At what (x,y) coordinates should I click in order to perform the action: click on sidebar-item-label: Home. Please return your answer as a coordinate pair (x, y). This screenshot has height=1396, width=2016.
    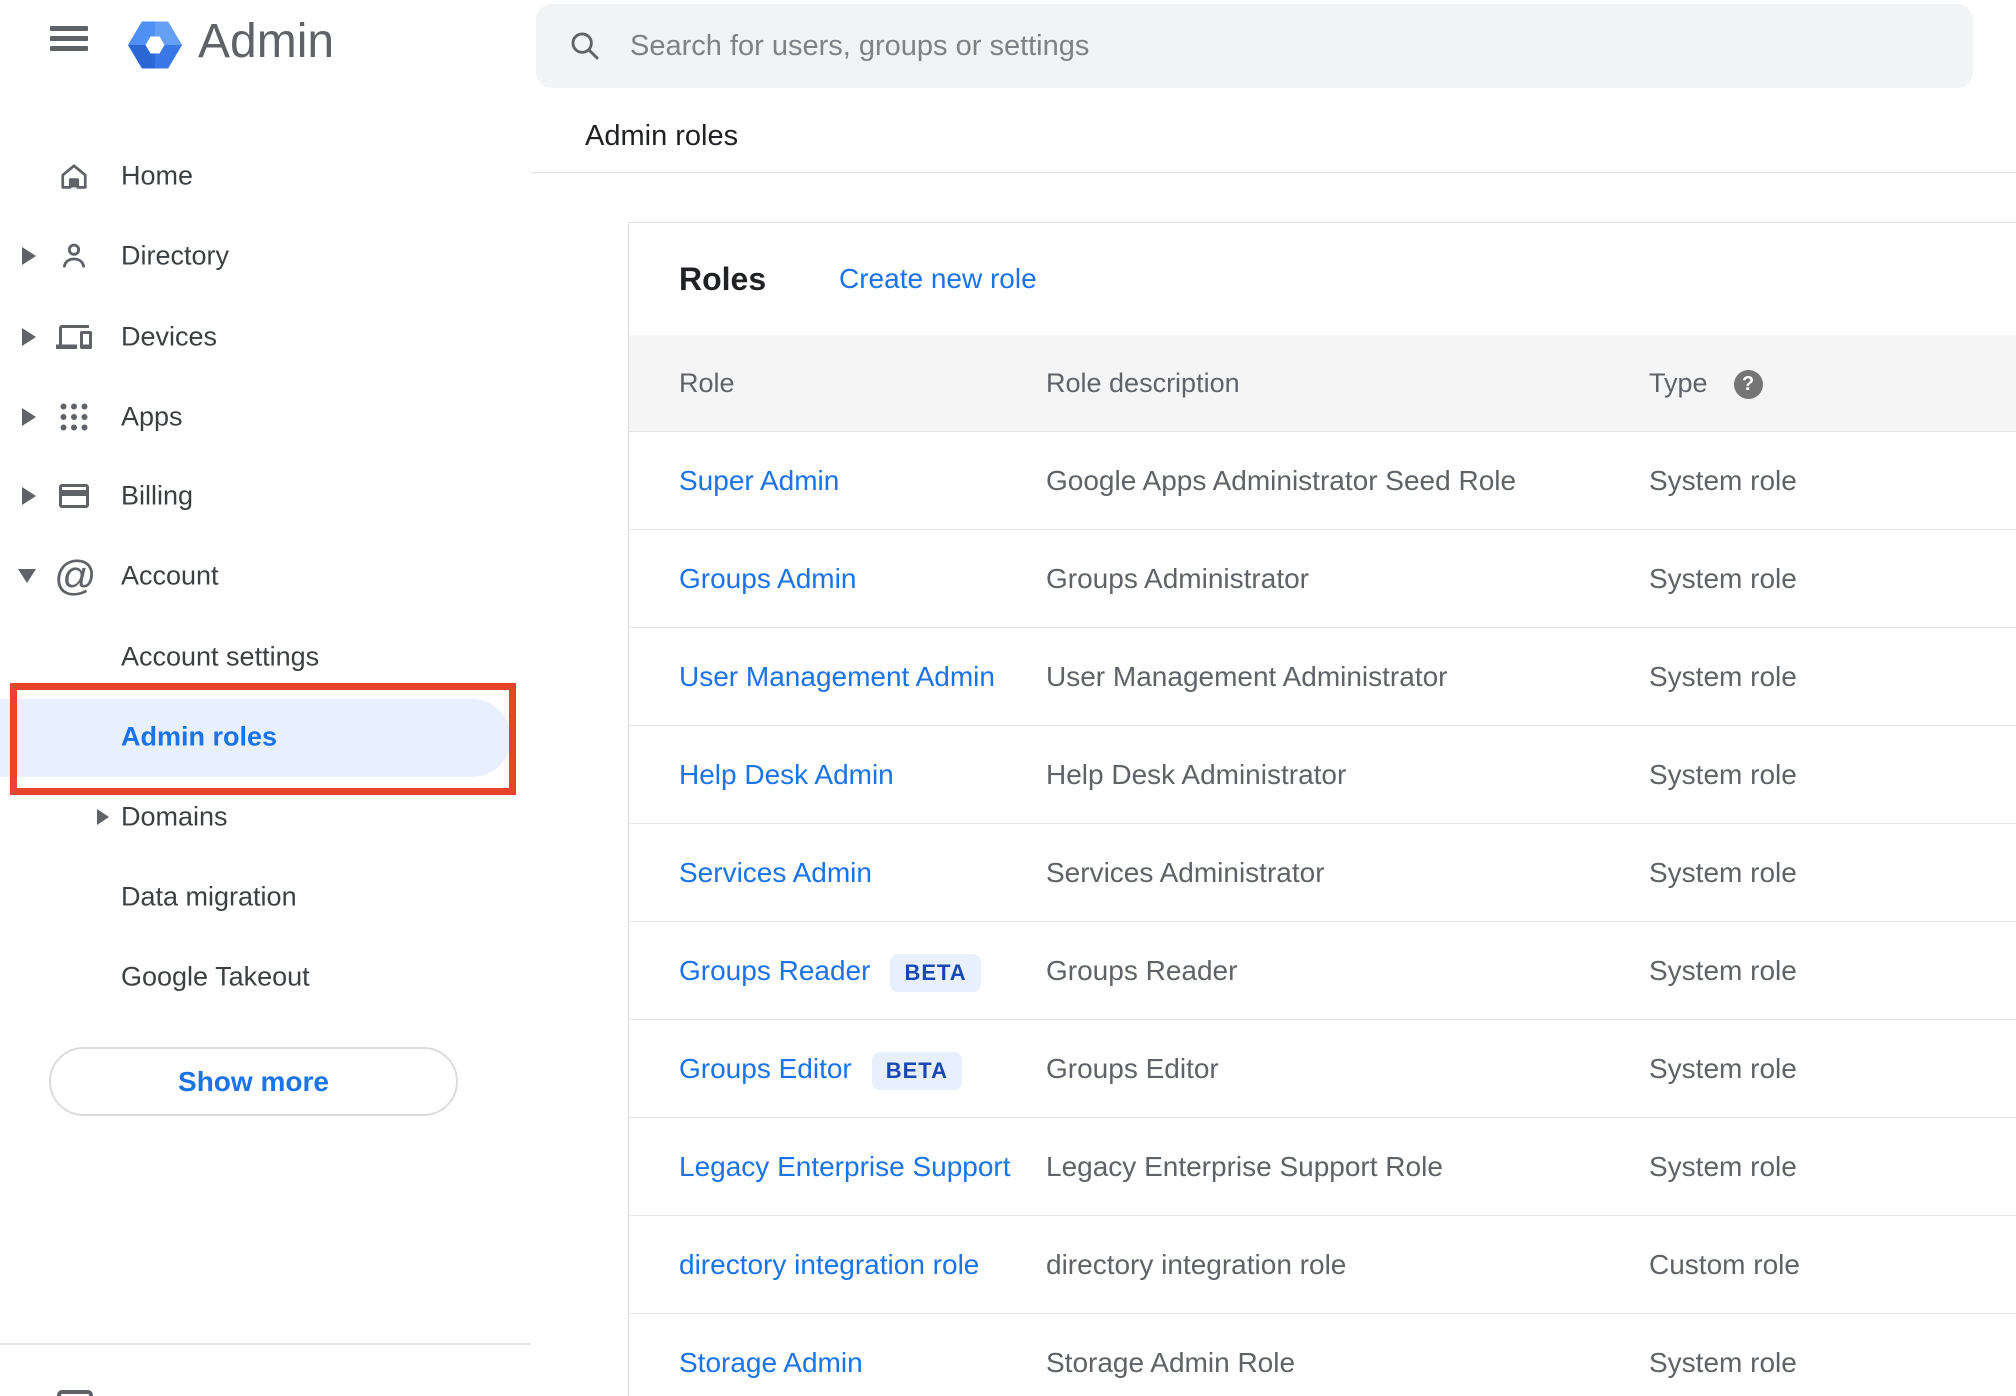
    Looking at the image, I should click on (157, 175).